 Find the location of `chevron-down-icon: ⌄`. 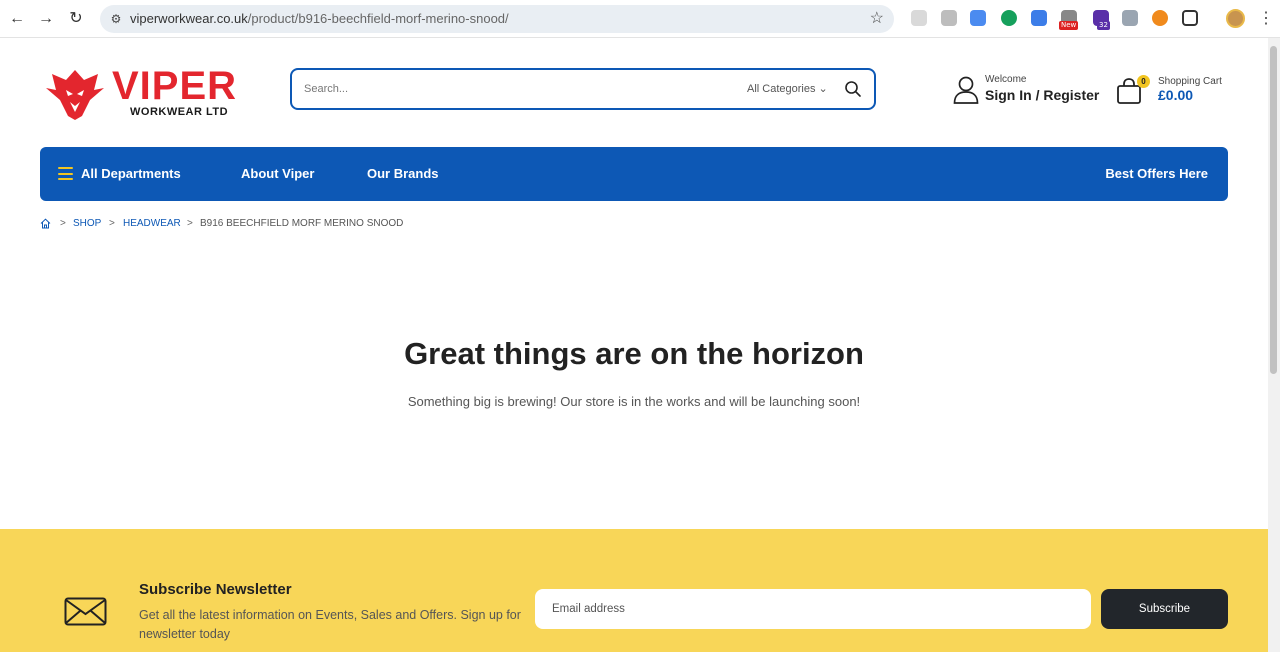

chevron-down-icon: ⌄ is located at coordinates (823, 89).